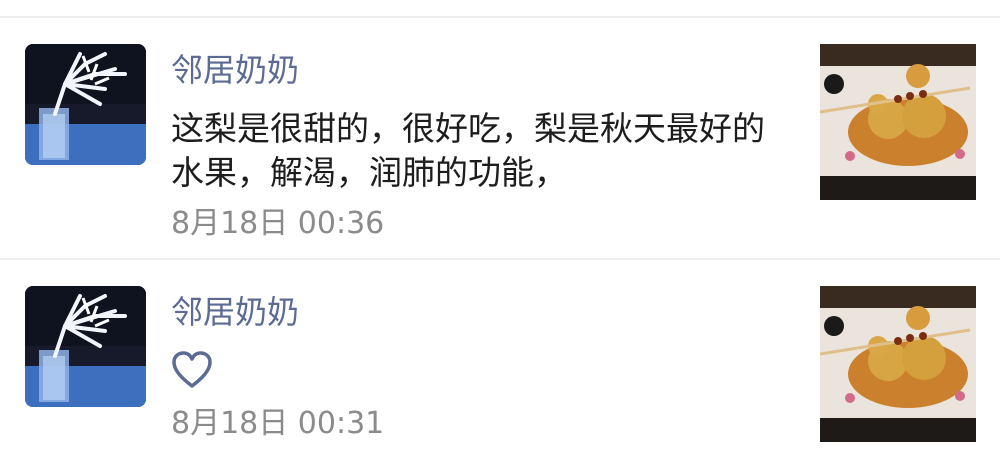 Image resolution: width=1000 pixels, height=453 pixels. What do you see at coordinates (278, 223) in the screenshot?
I see `comment-time: 8月18日 00:36` at bounding box center [278, 223].